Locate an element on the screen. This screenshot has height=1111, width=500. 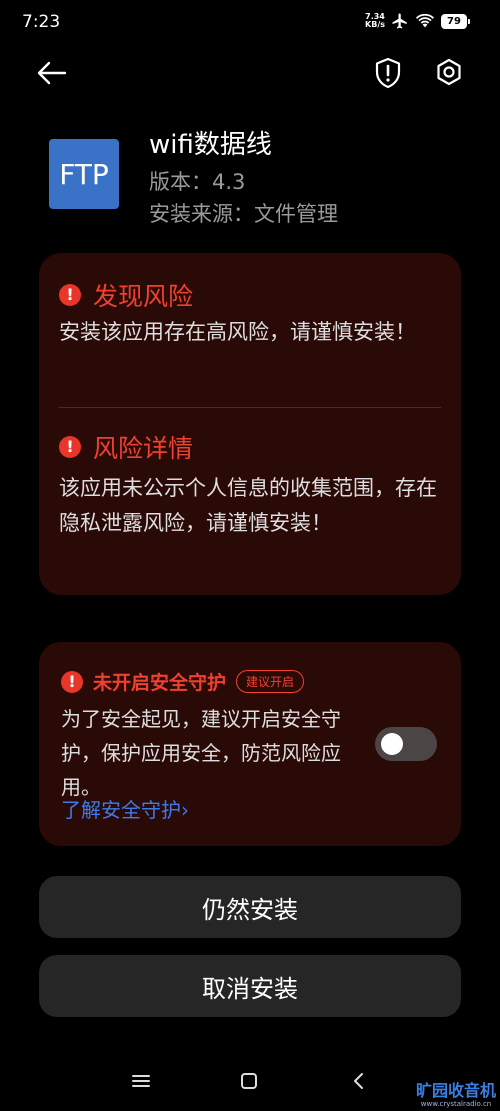
back-icon is located at coordinates (358, 1081).